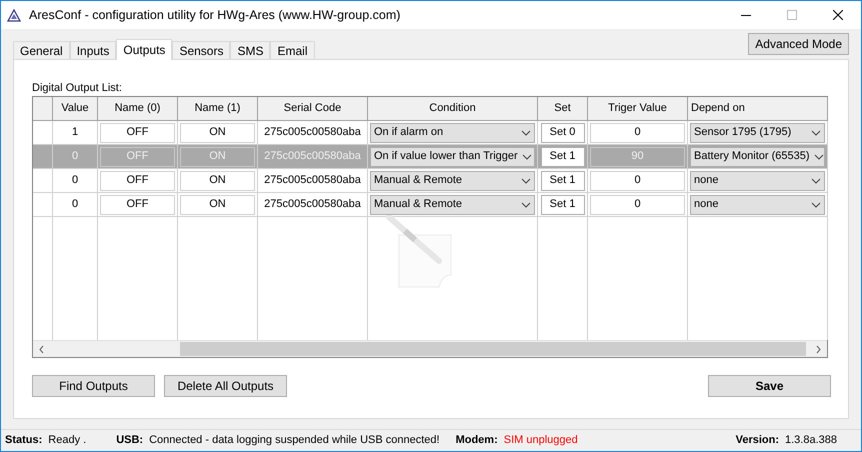 The image size is (862, 452). I want to click on action-button: Find Outputs, so click(93, 386).